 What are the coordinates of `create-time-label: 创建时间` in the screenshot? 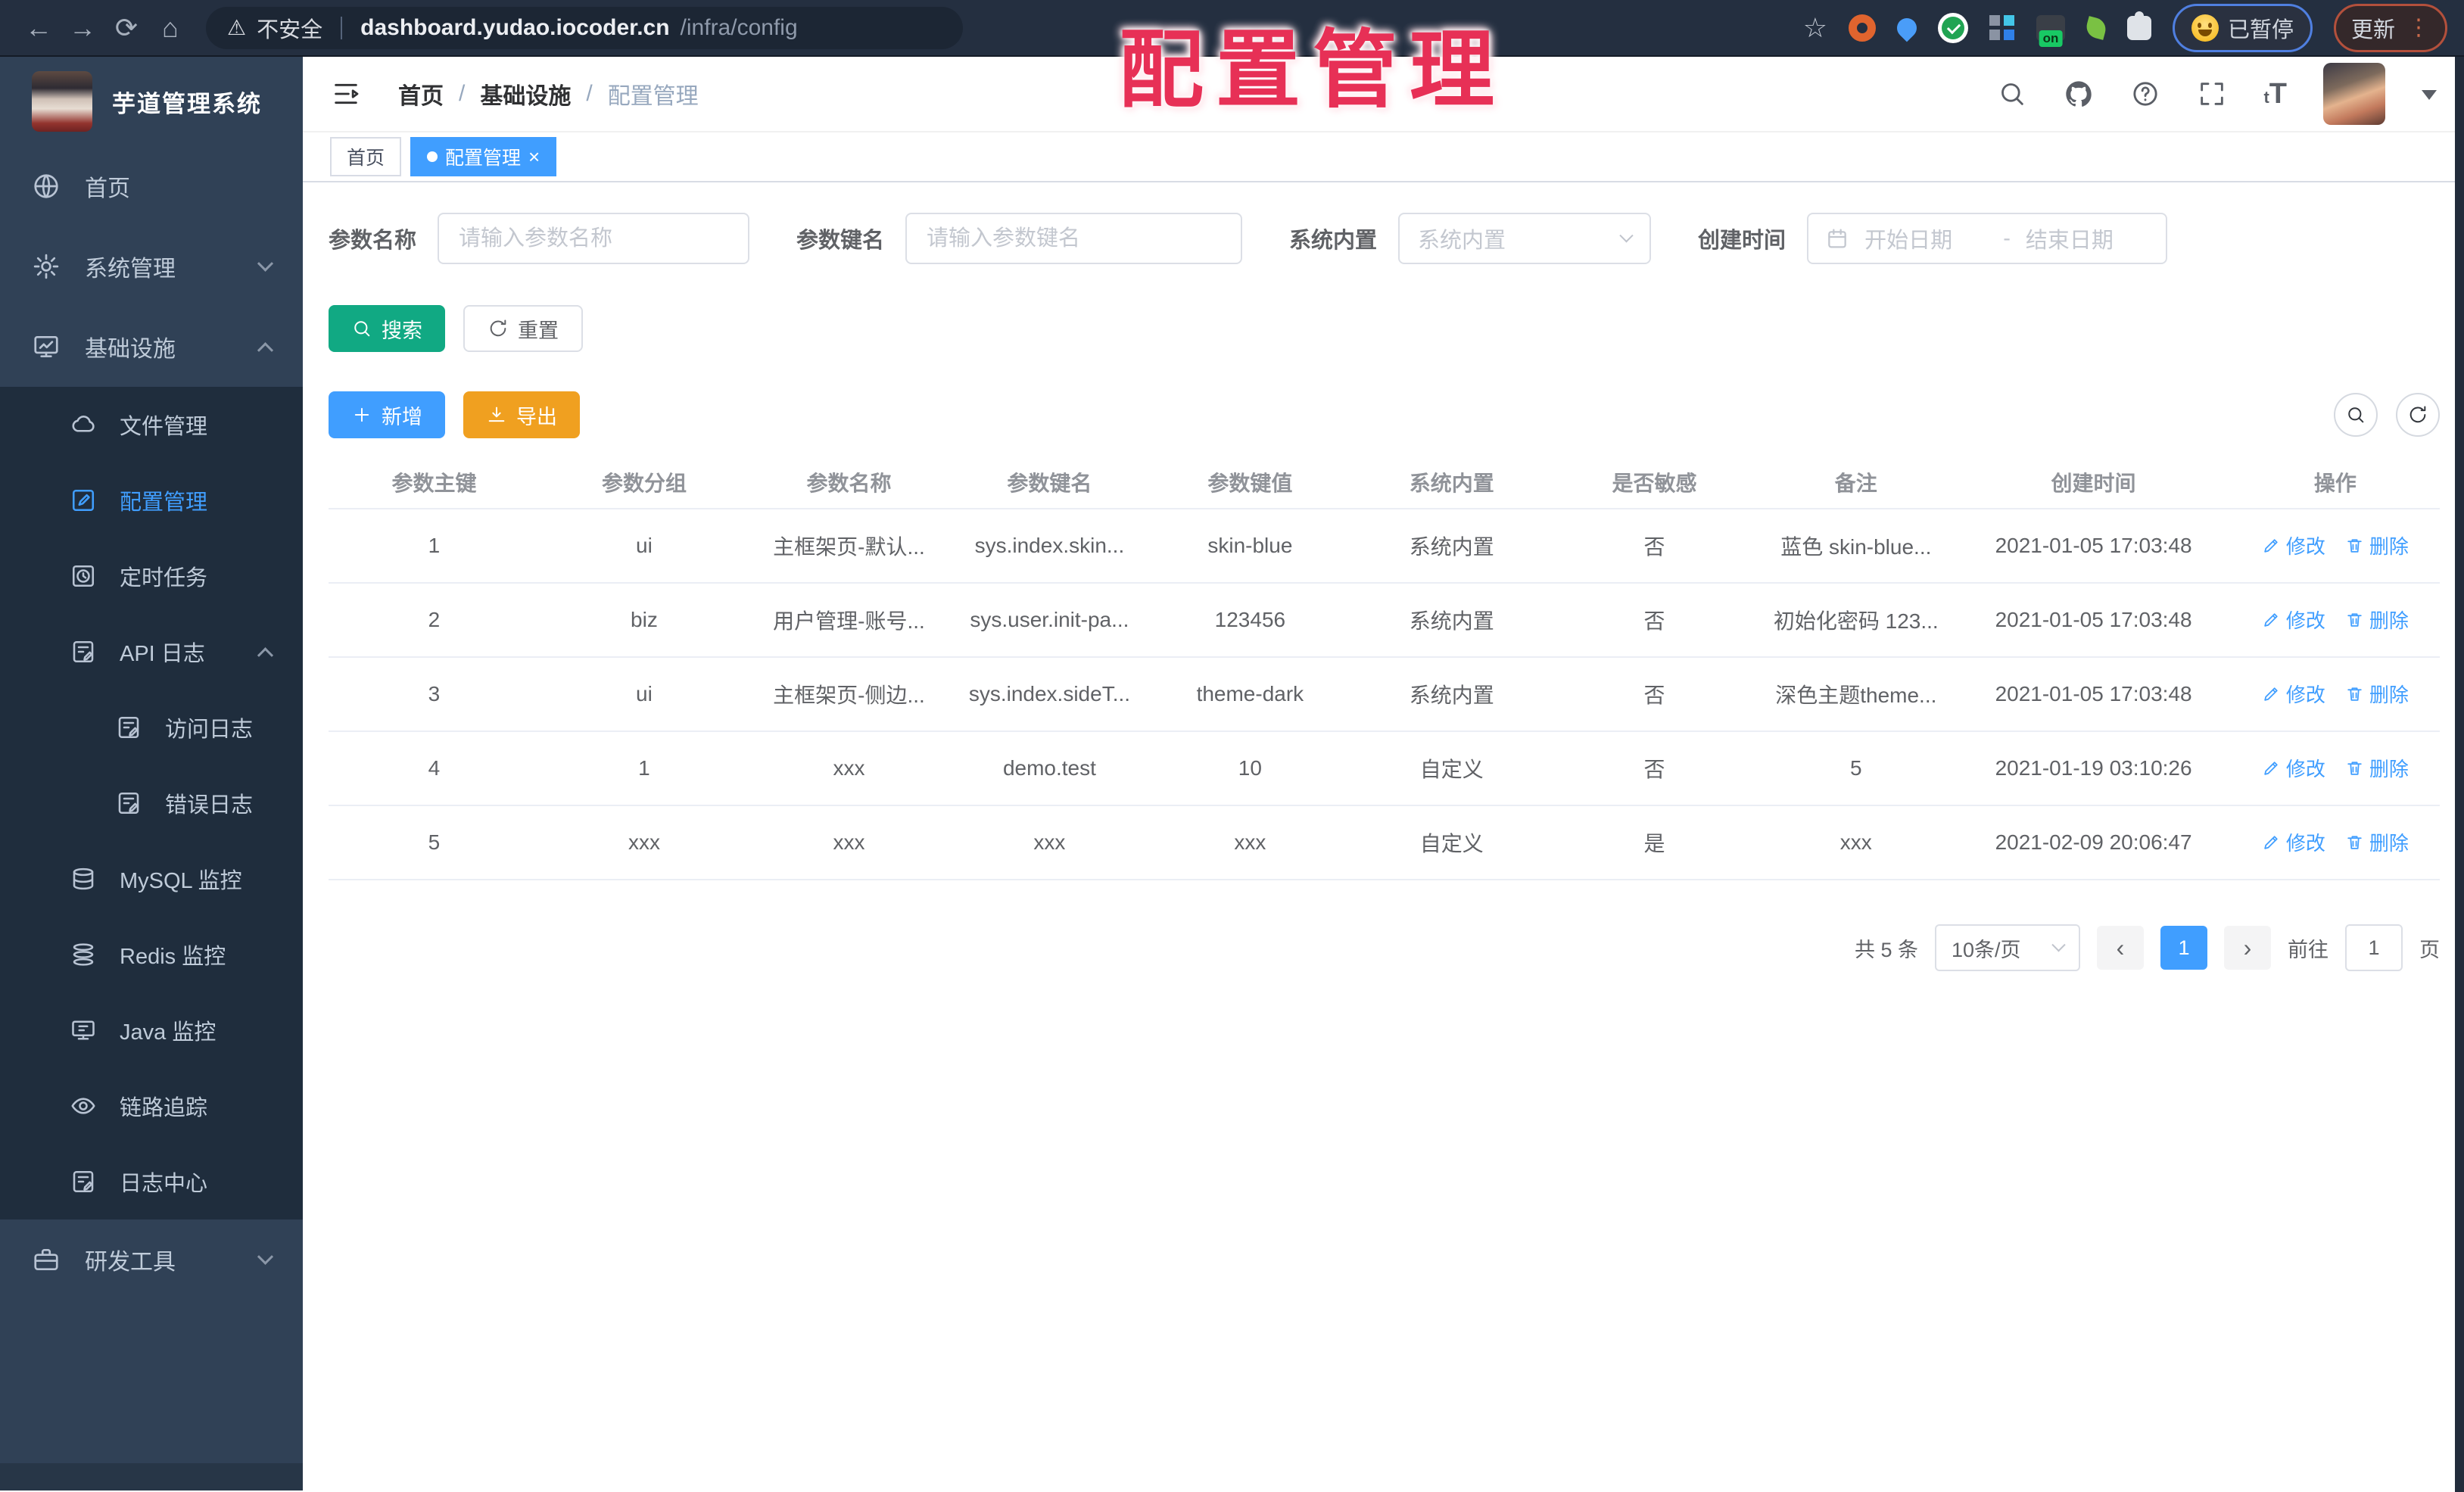 It's located at (1742, 241).